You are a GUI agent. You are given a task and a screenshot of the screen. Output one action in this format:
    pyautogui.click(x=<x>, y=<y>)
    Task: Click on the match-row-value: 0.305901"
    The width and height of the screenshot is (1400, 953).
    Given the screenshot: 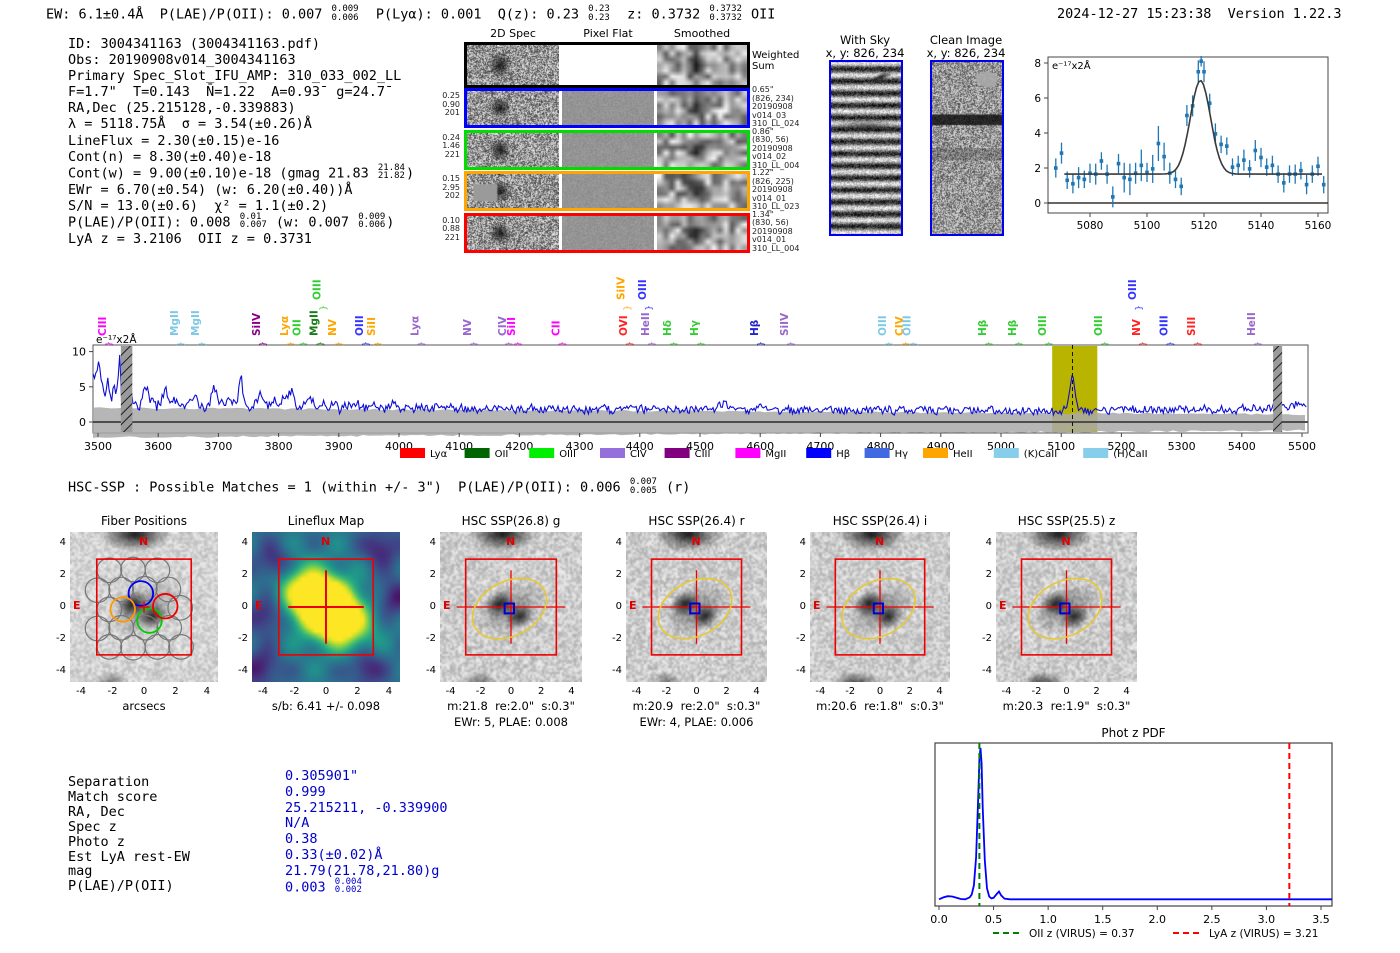 What is the action you would take?
    pyautogui.click(x=322, y=776)
    